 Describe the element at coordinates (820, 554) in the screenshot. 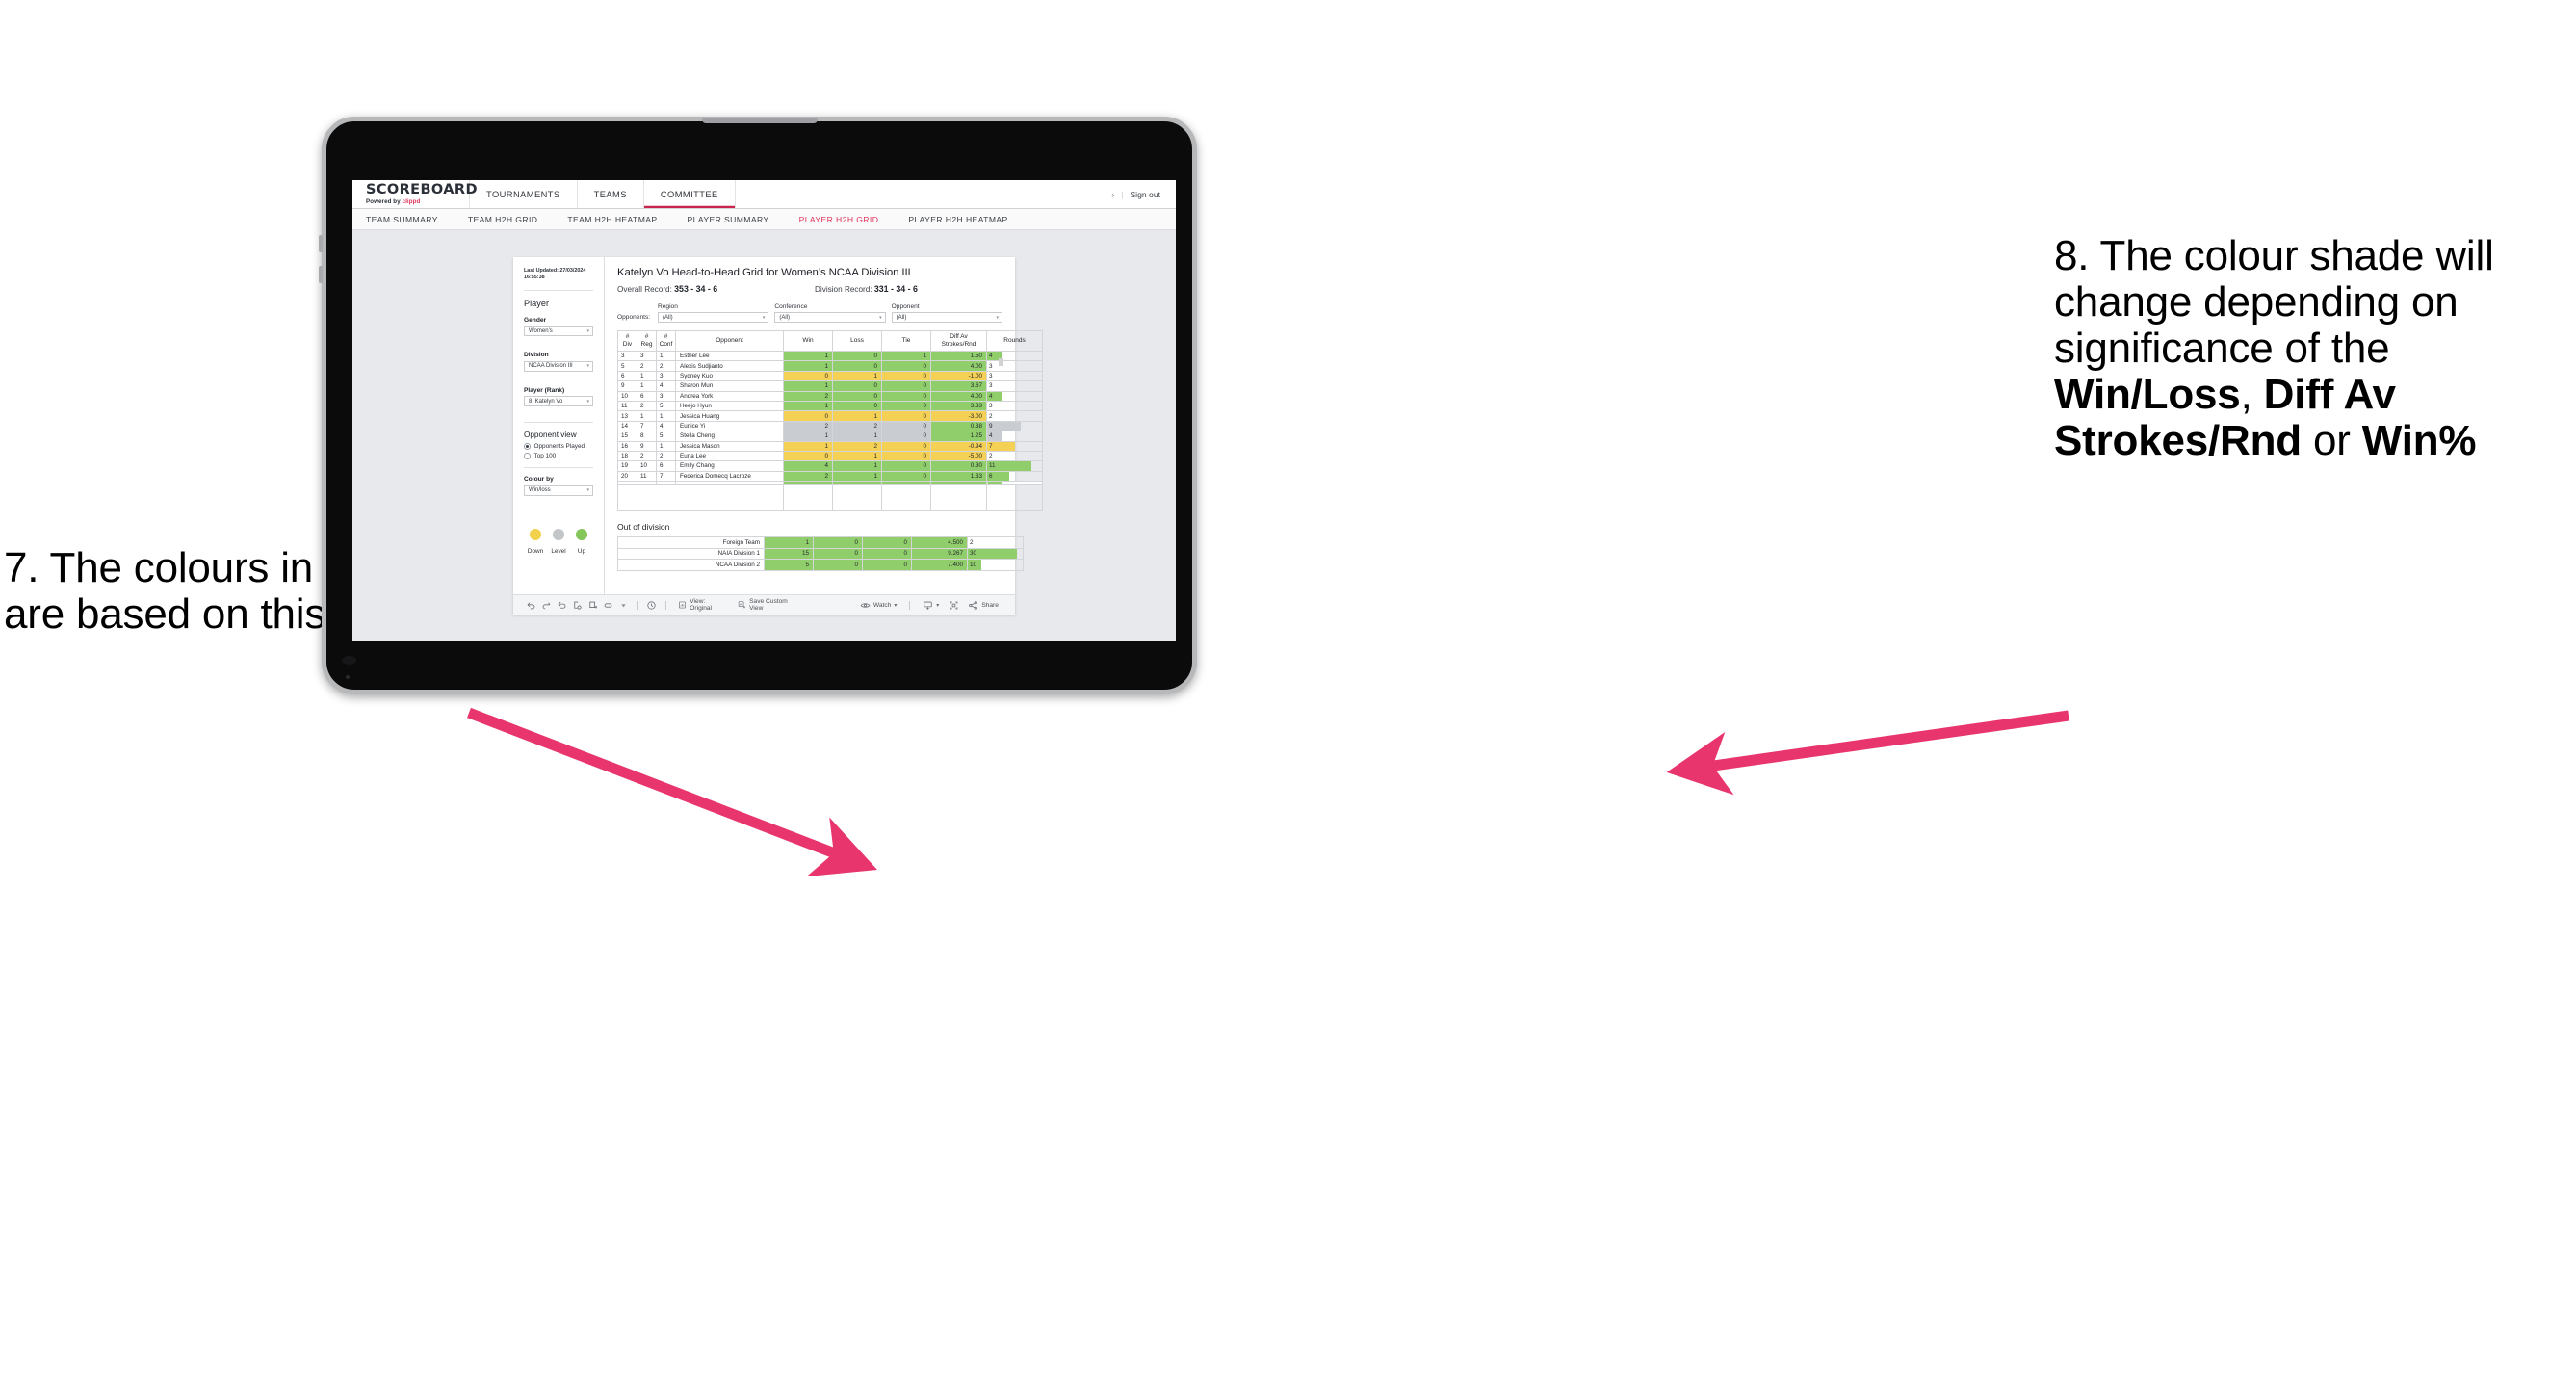

I see `table-row: NAIA Division 1 15 0 0 9.267 30` at that location.